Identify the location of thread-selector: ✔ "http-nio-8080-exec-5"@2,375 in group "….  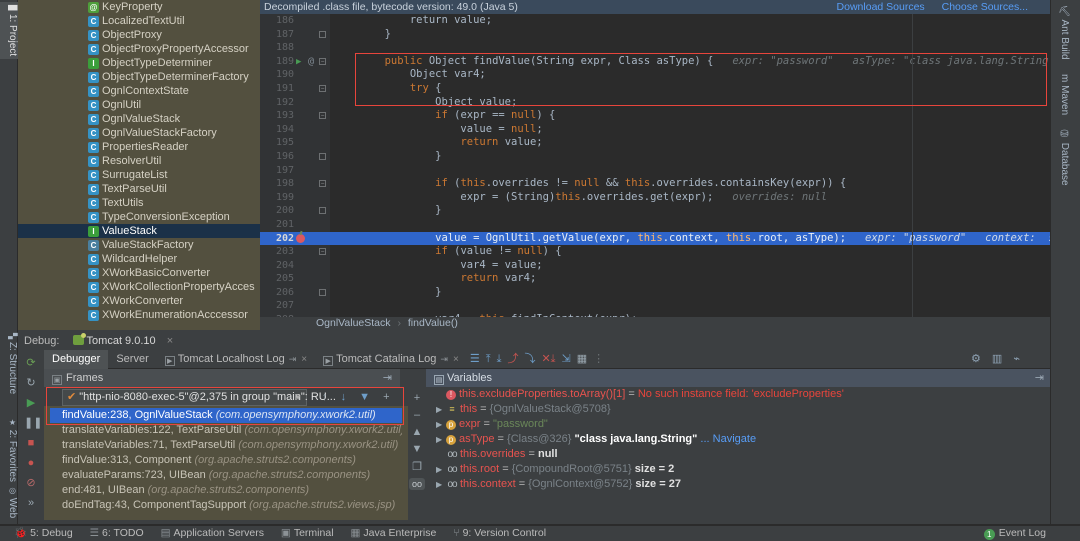
(199, 397).